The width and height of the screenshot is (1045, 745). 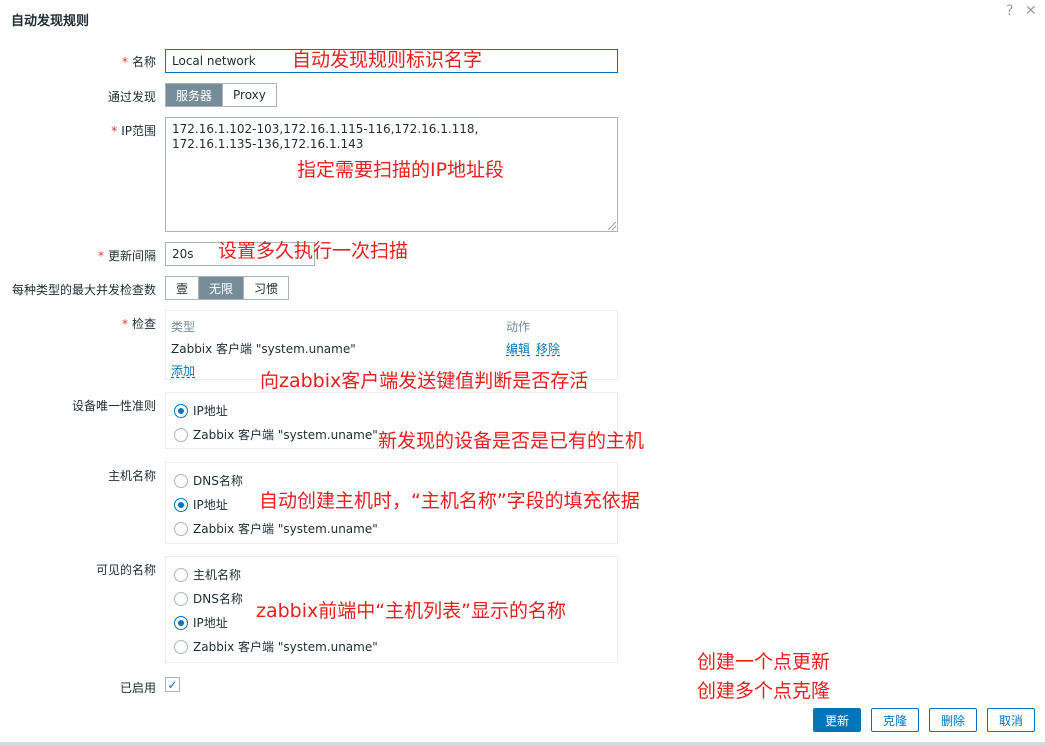 I want to click on ip-range-label: * IP范围, so click(x=133, y=131).